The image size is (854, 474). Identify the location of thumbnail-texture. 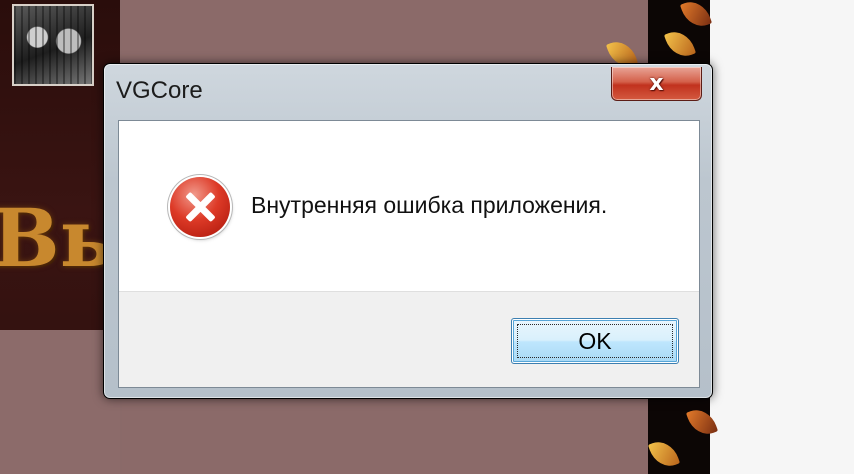
(53, 45).